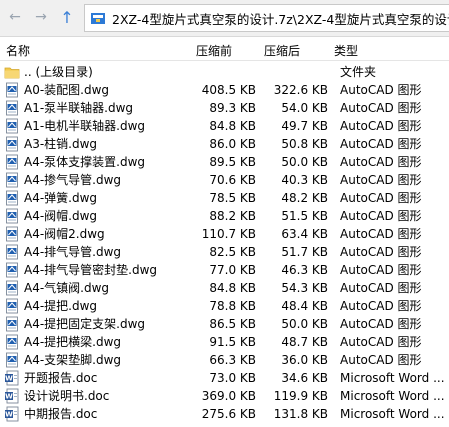  I want to click on file-row: A4-泵体支撑装置.dwg 89.5 KB 50.0 KB AutoCAD 图形, so click(224, 162).